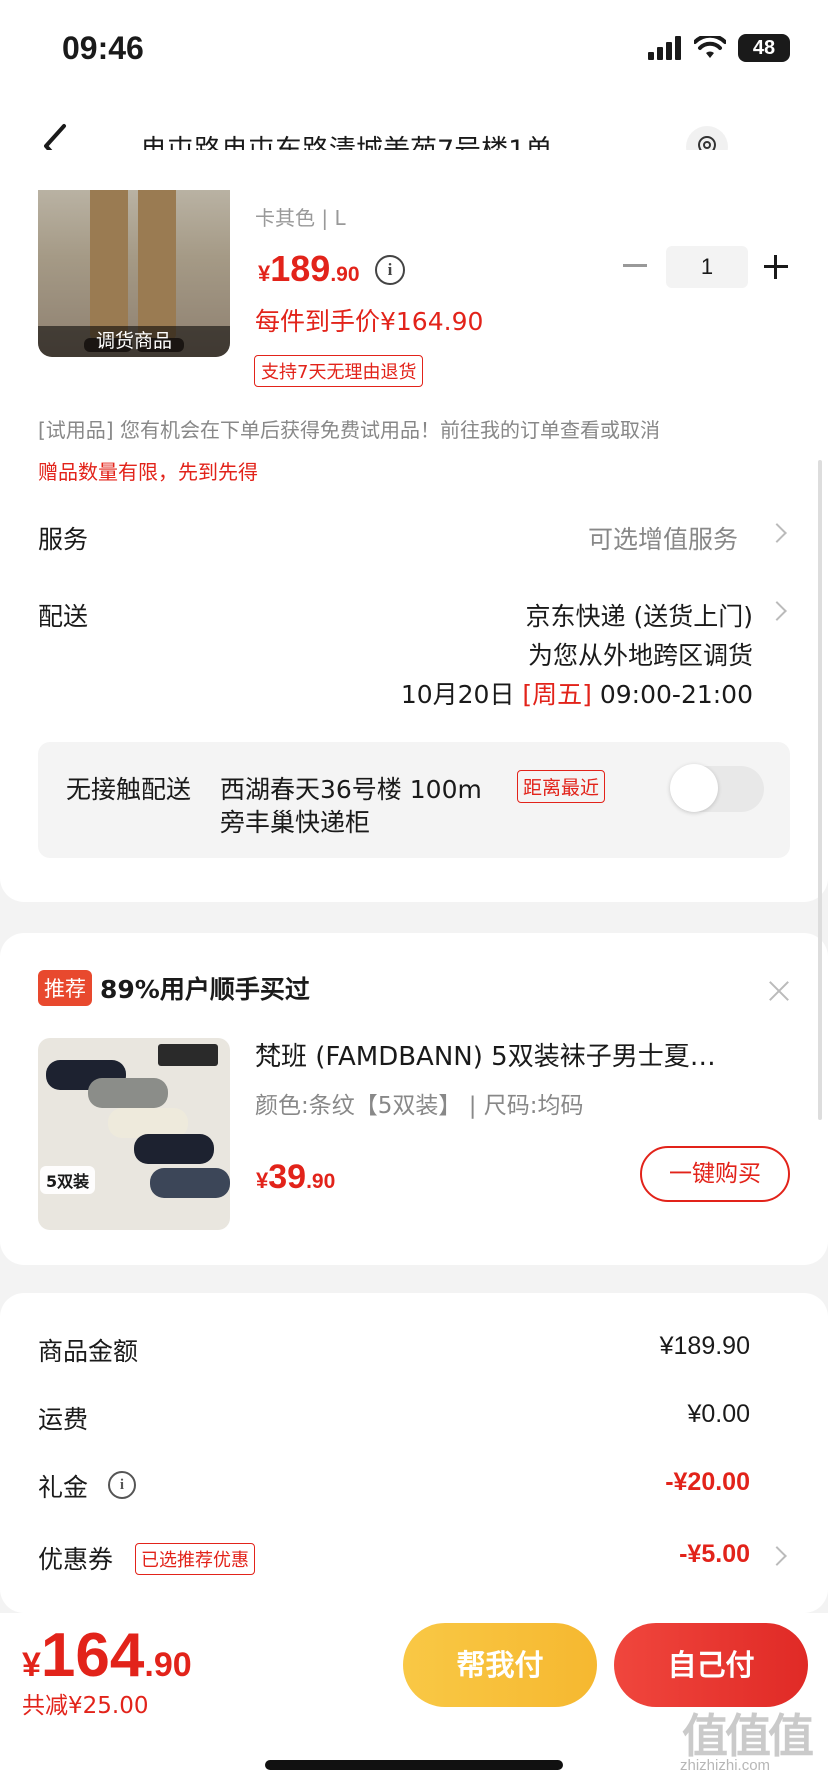 This screenshot has width=828, height=1792. Describe the element at coordinates (68, 1180) in the screenshot. I see `socks-pack-tag: 5双装` at that location.